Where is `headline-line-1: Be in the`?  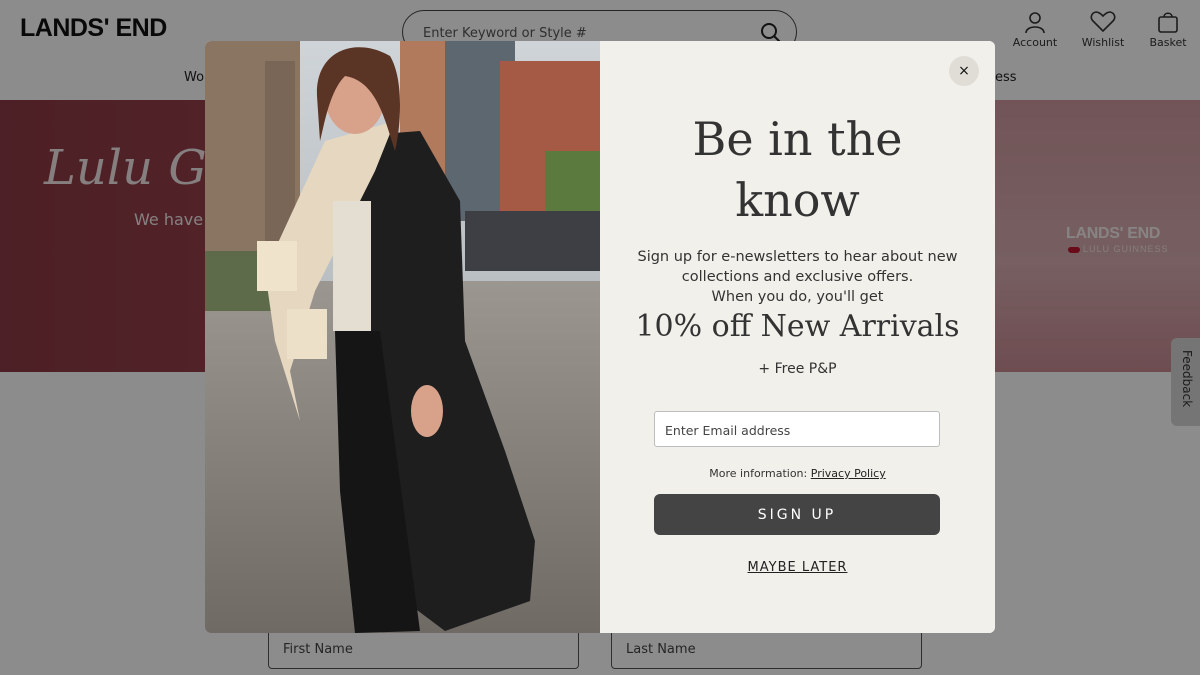 headline-line-1: Be in the is located at coordinates (797, 139).